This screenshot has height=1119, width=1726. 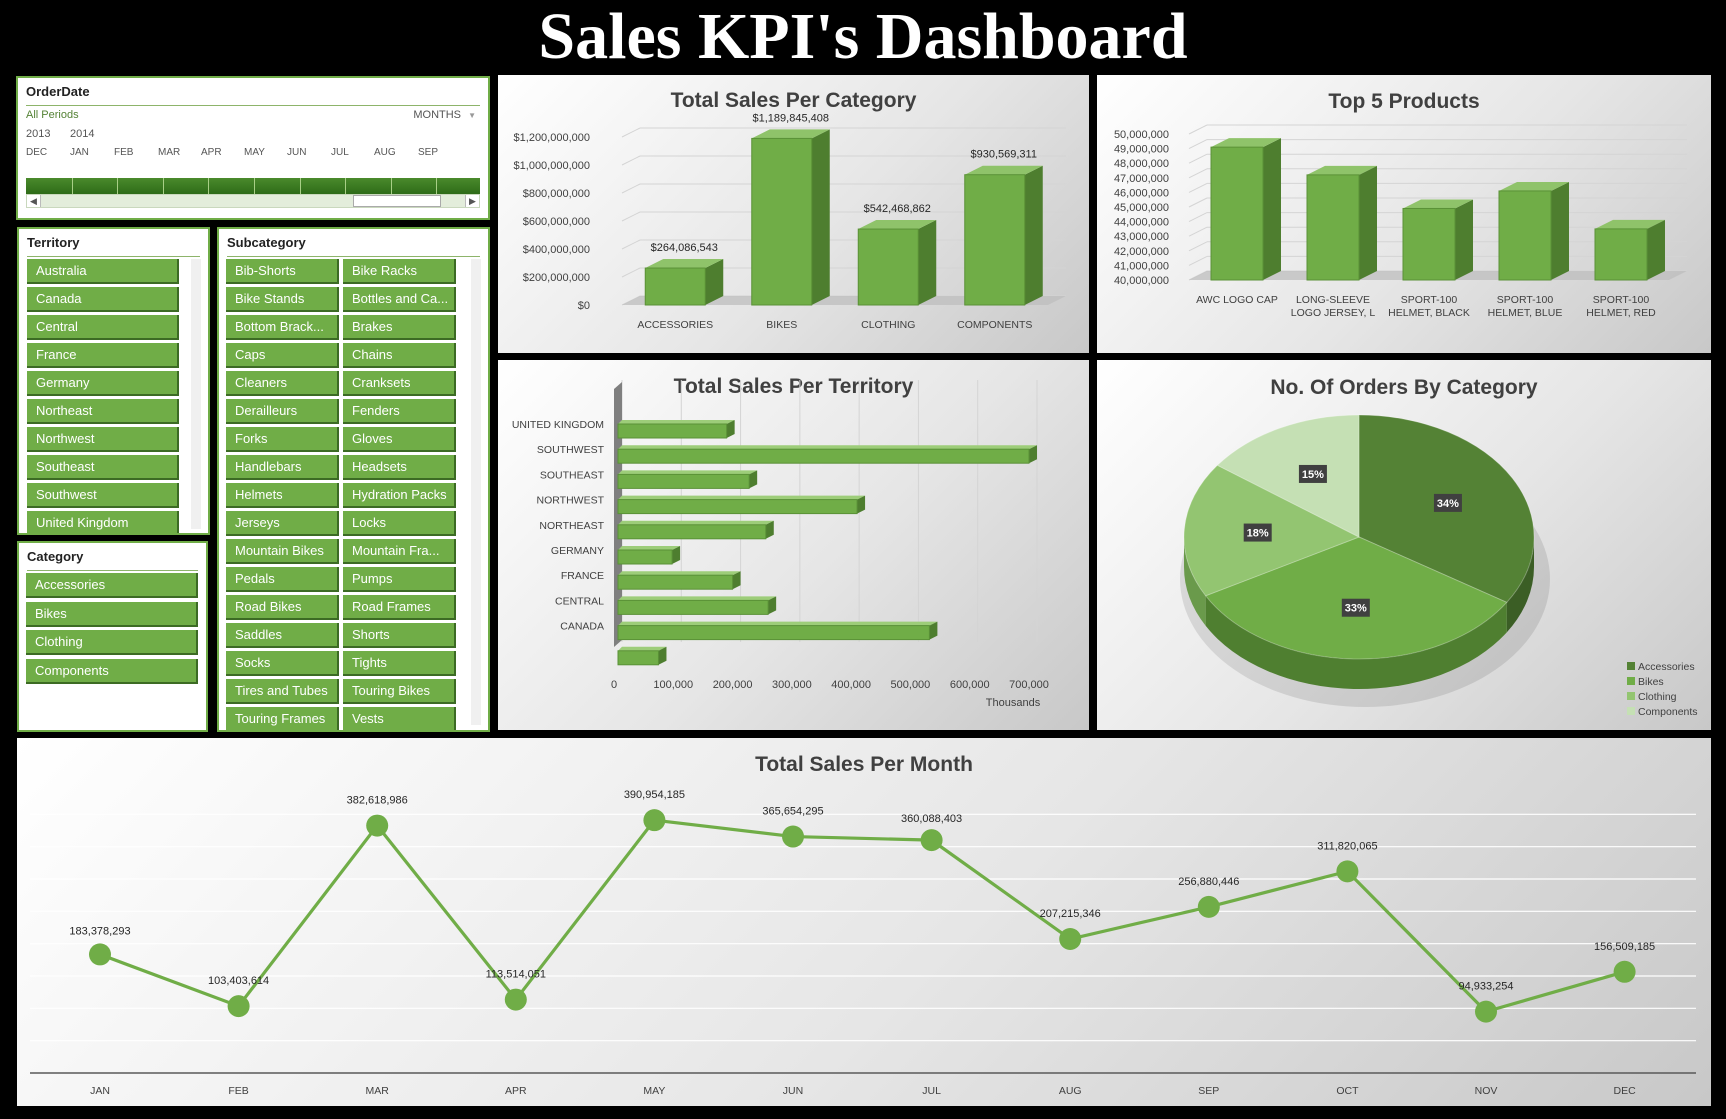 What do you see at coordinates (790, 217) in the screenshot?
I see `sales-per-category-bar` at bounding box center [790, 217].